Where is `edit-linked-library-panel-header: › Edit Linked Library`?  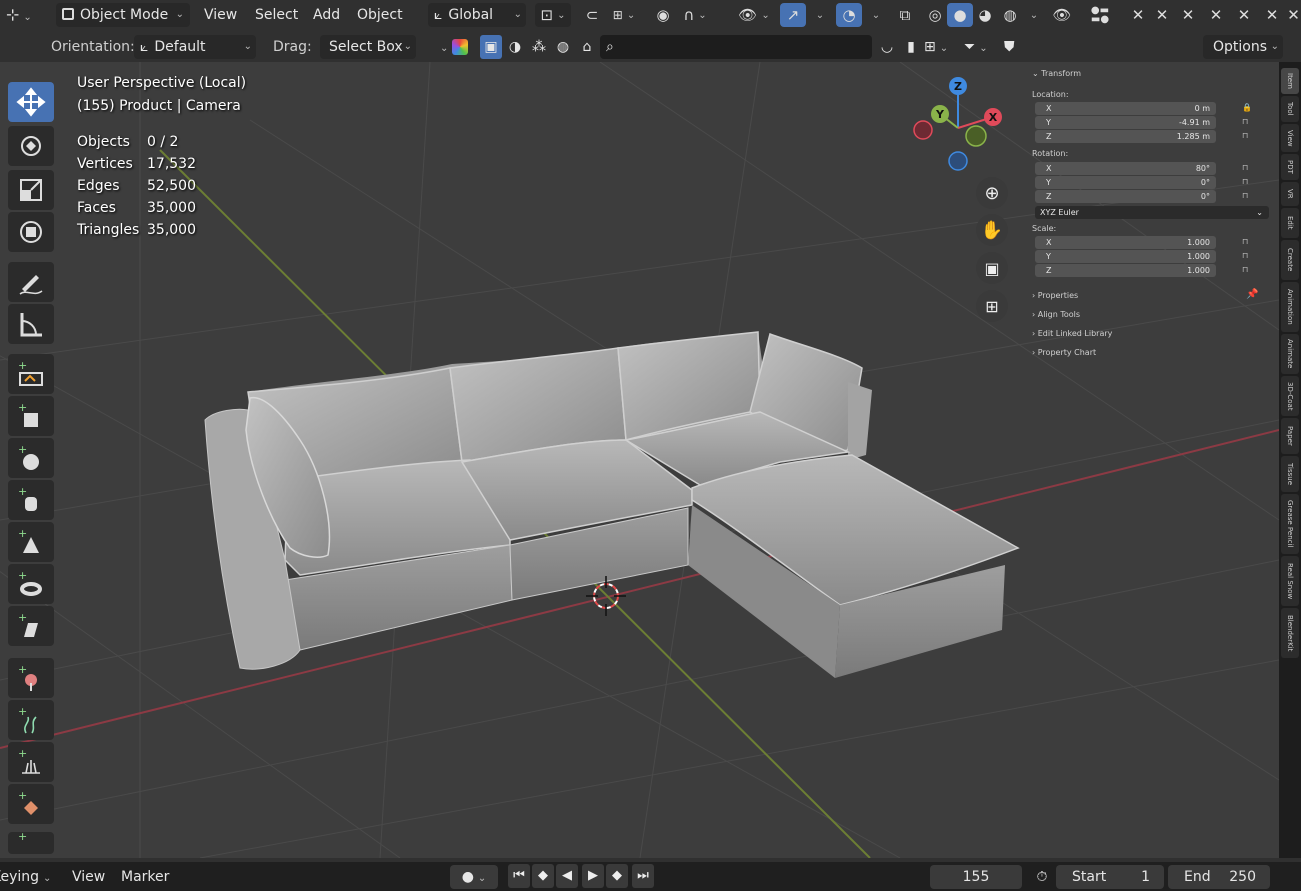 edit-linked-library-panel-header: › Edit Linked Library is located at coordinates (1072, 333).